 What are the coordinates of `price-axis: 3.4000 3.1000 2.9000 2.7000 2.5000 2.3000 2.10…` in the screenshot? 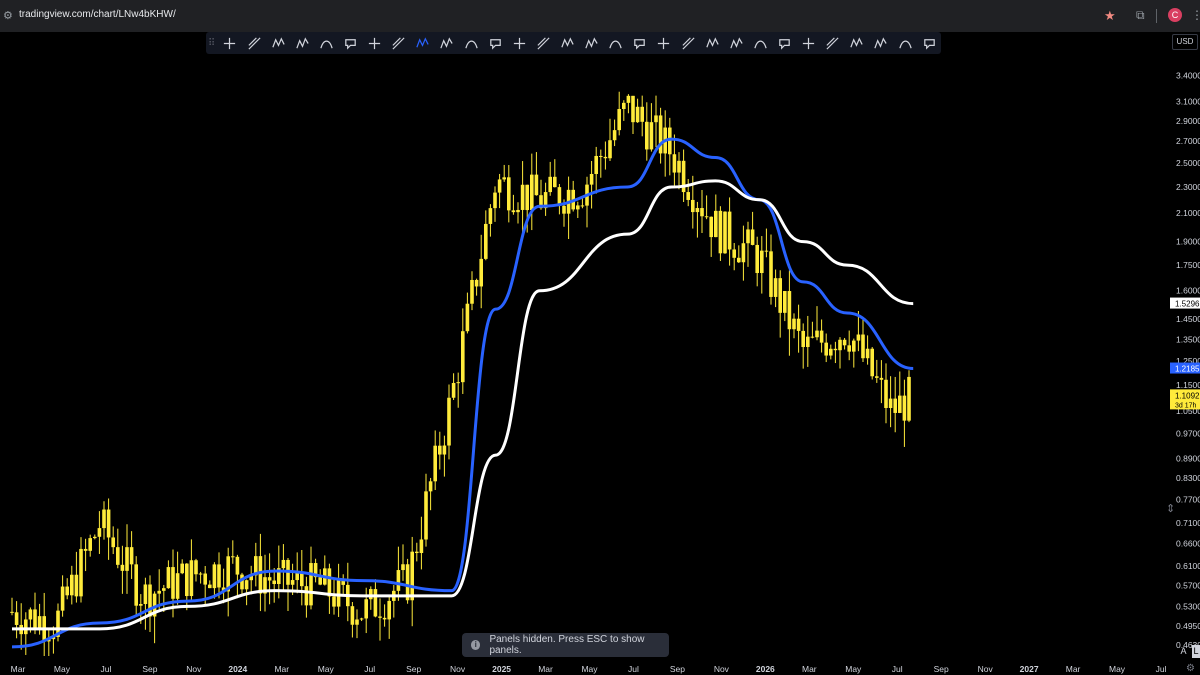 It's located at (1185, 360).